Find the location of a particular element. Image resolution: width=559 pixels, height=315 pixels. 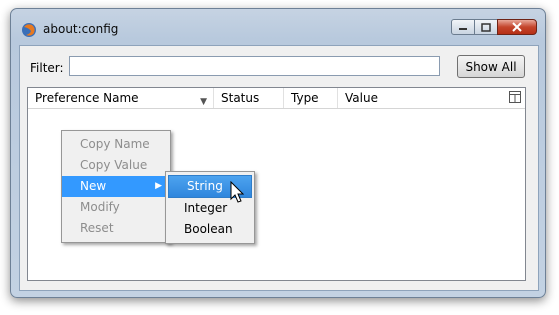

close-icon is located at coordinates (517, 27).